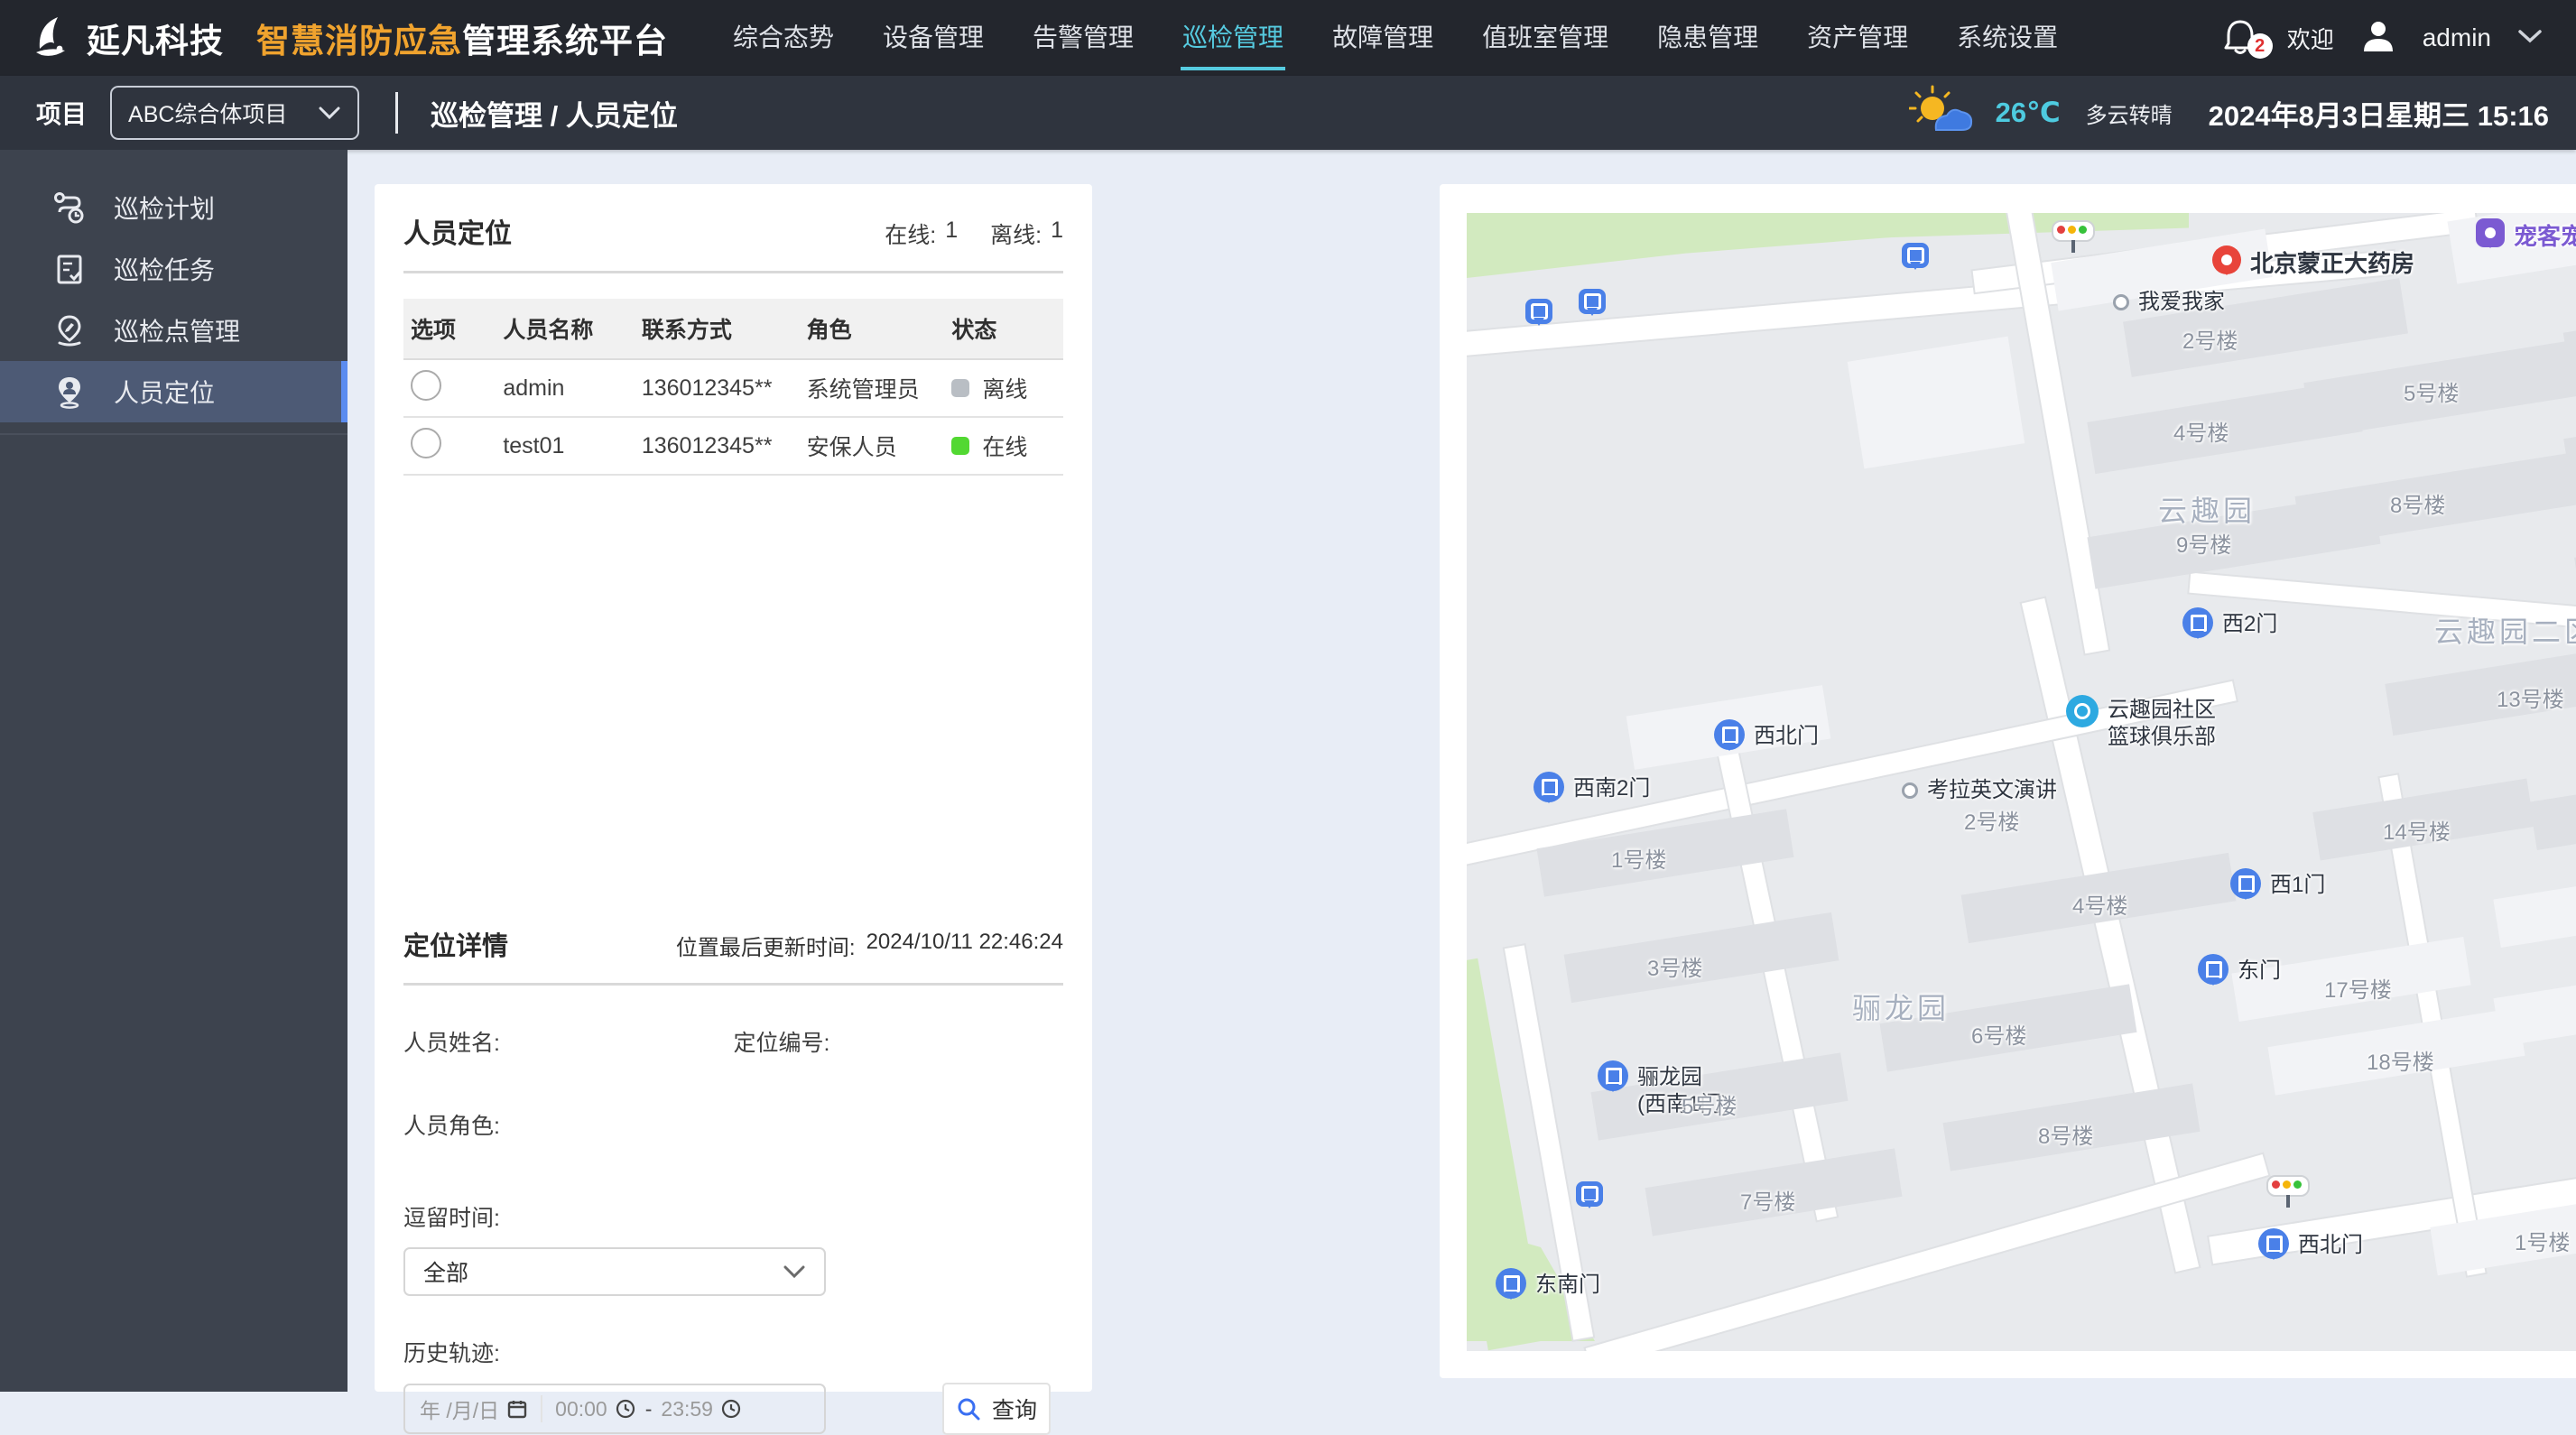 Image resolution: width=2576 pixels, height=1435 pixels. Describe the element at coordinates (581, 1409) in the screenshot. I see `time-start-value: 00:00` at that location.